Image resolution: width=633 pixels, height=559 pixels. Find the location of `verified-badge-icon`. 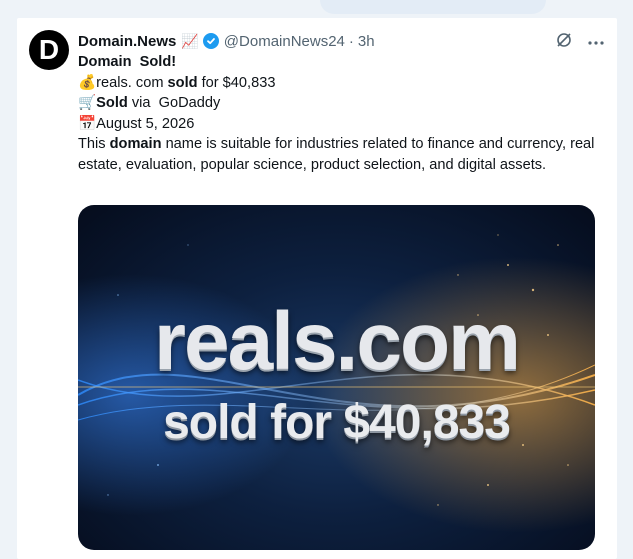

verified-badge-icon is located at coordinates (210, 41).